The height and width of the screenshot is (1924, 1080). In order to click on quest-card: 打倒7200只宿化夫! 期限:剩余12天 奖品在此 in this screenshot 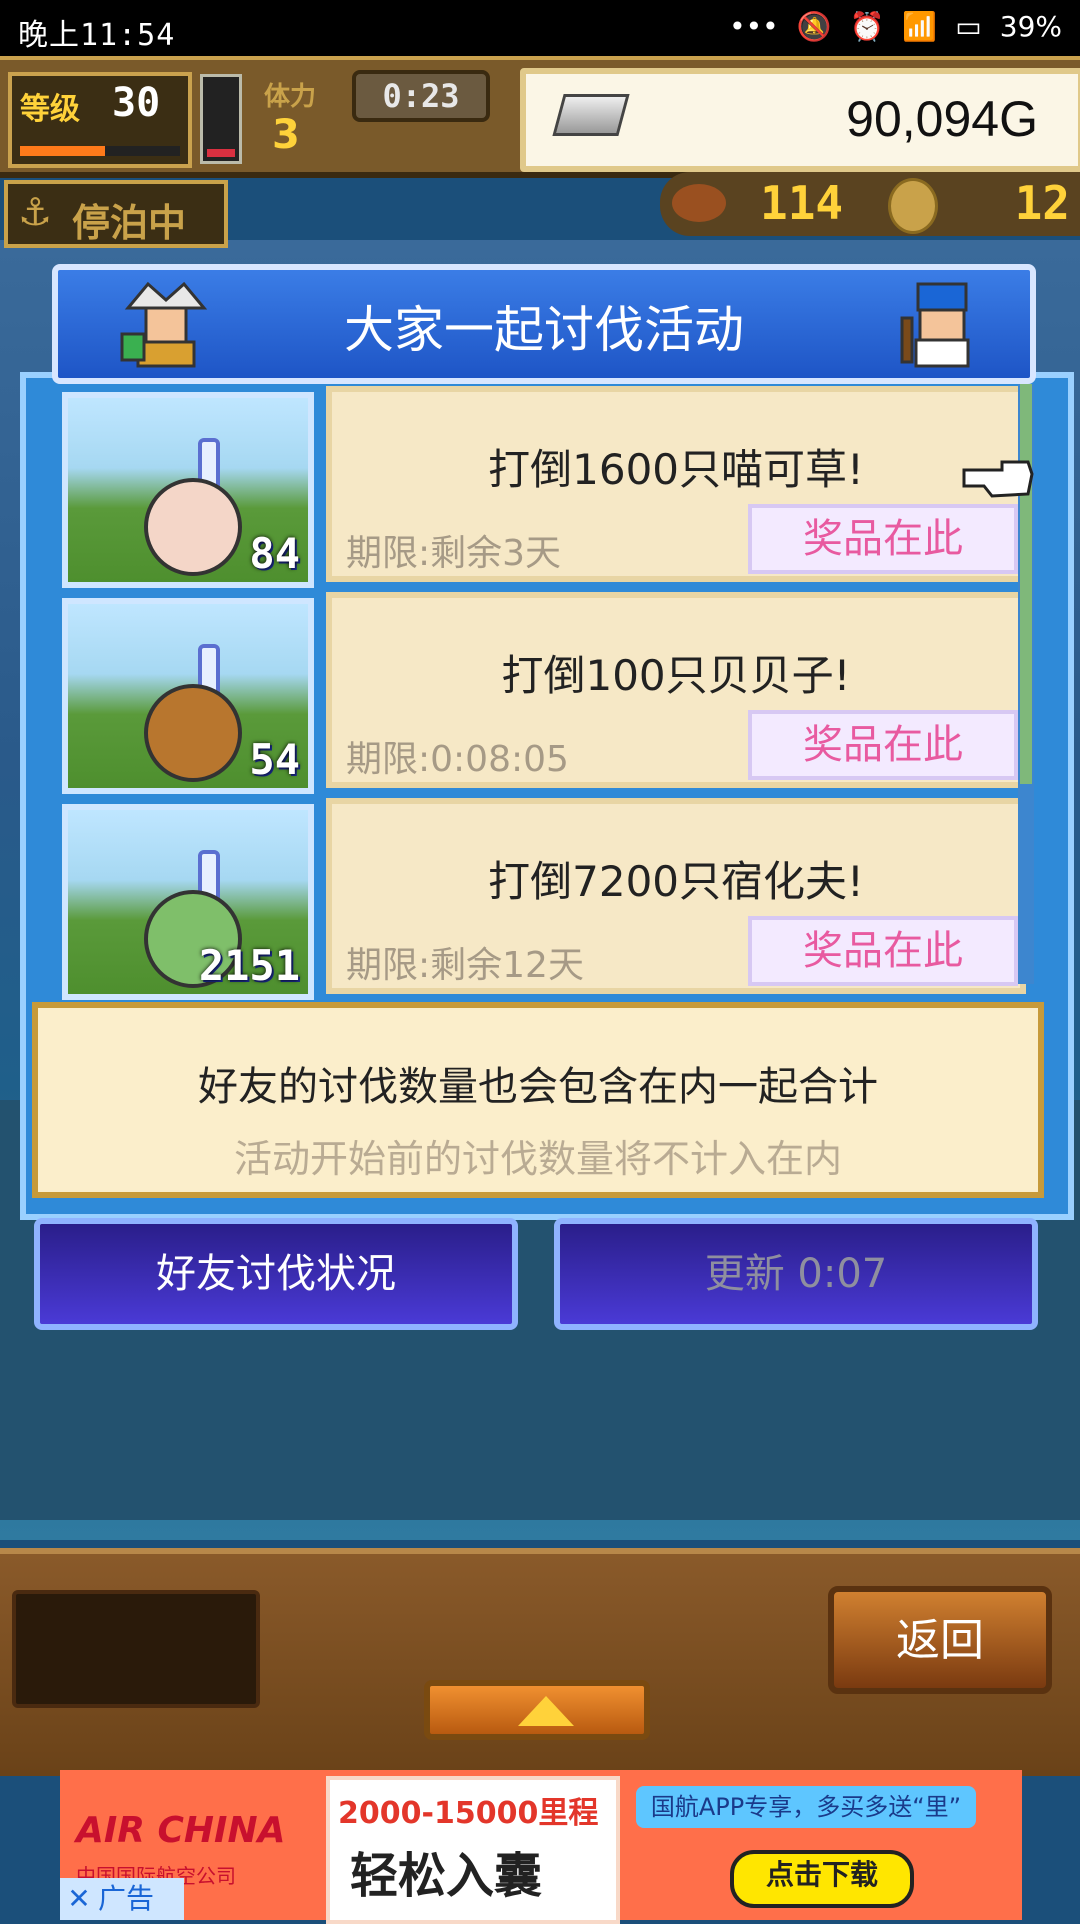, I will do `click(676, 896)`.